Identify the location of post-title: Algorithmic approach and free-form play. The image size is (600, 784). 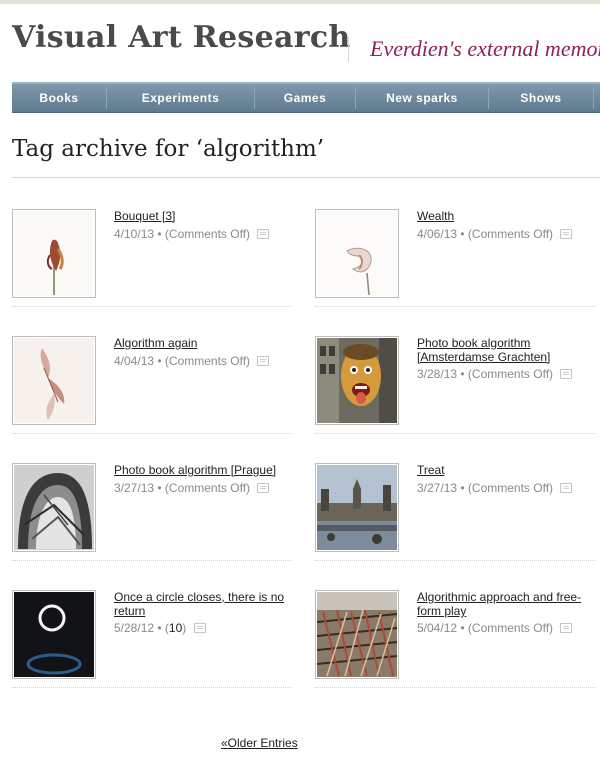
(506, 604).